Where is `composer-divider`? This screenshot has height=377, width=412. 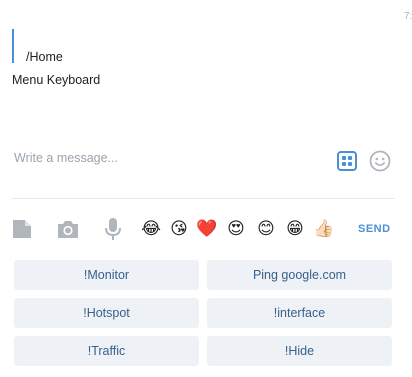
composer-divider is located at coordinates (203, 198).